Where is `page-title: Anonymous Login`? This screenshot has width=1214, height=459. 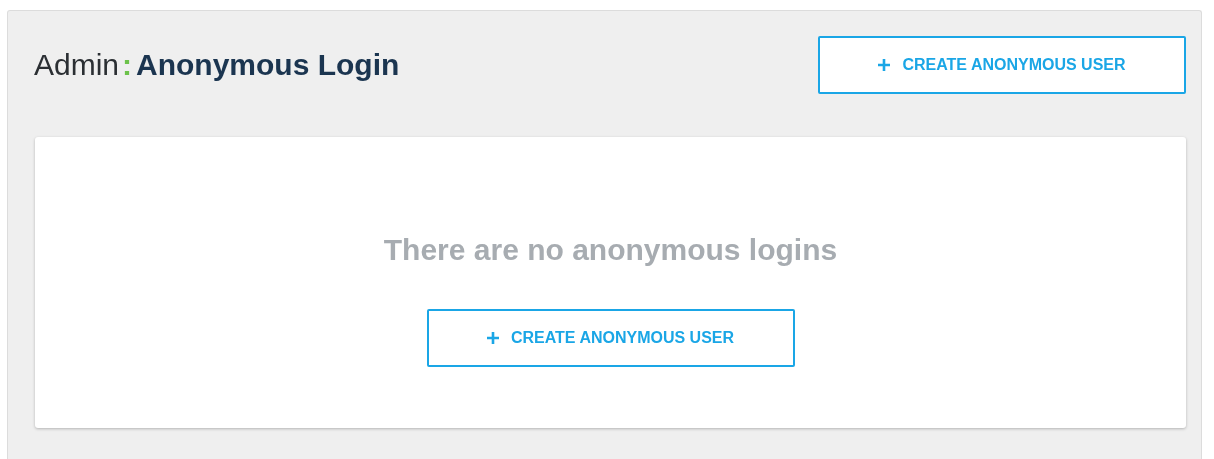 page-title: Anonymous Login is located at coordinates (268, 65).